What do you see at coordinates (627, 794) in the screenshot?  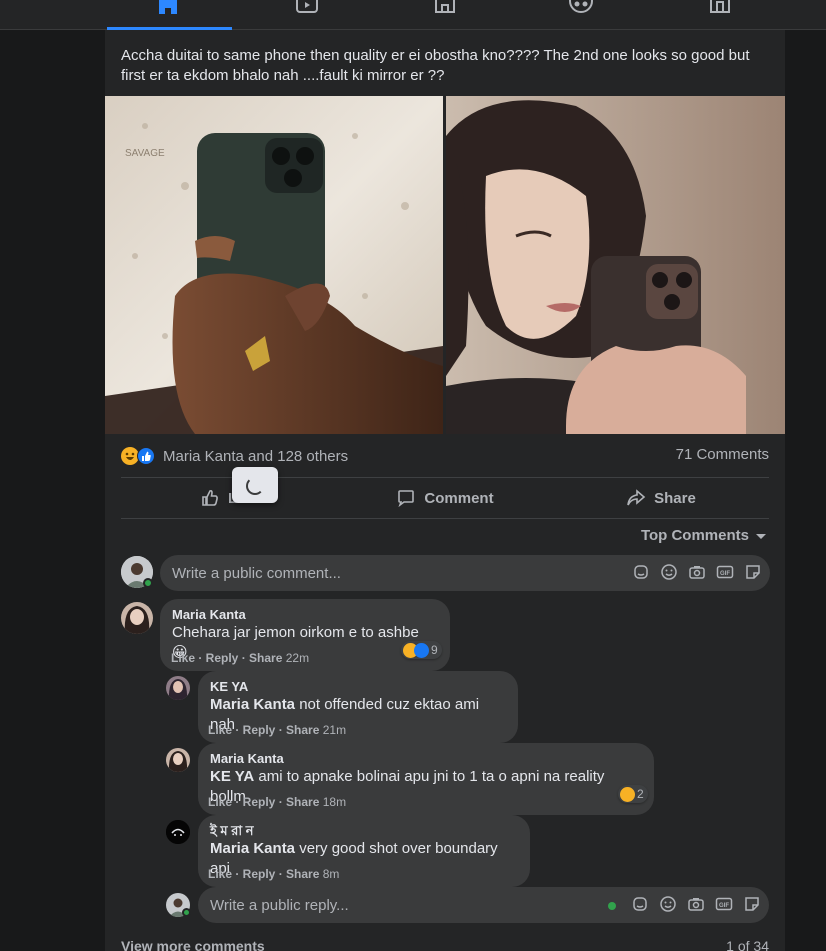 I see `haha-reaction-icon` at bounding box center [627, 794].